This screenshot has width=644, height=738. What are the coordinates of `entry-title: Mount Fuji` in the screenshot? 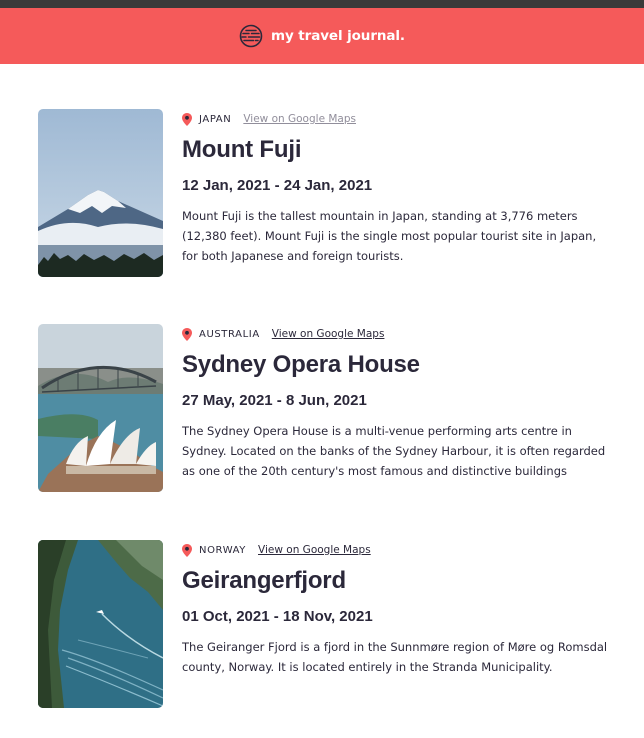 It's located at (242, 149).